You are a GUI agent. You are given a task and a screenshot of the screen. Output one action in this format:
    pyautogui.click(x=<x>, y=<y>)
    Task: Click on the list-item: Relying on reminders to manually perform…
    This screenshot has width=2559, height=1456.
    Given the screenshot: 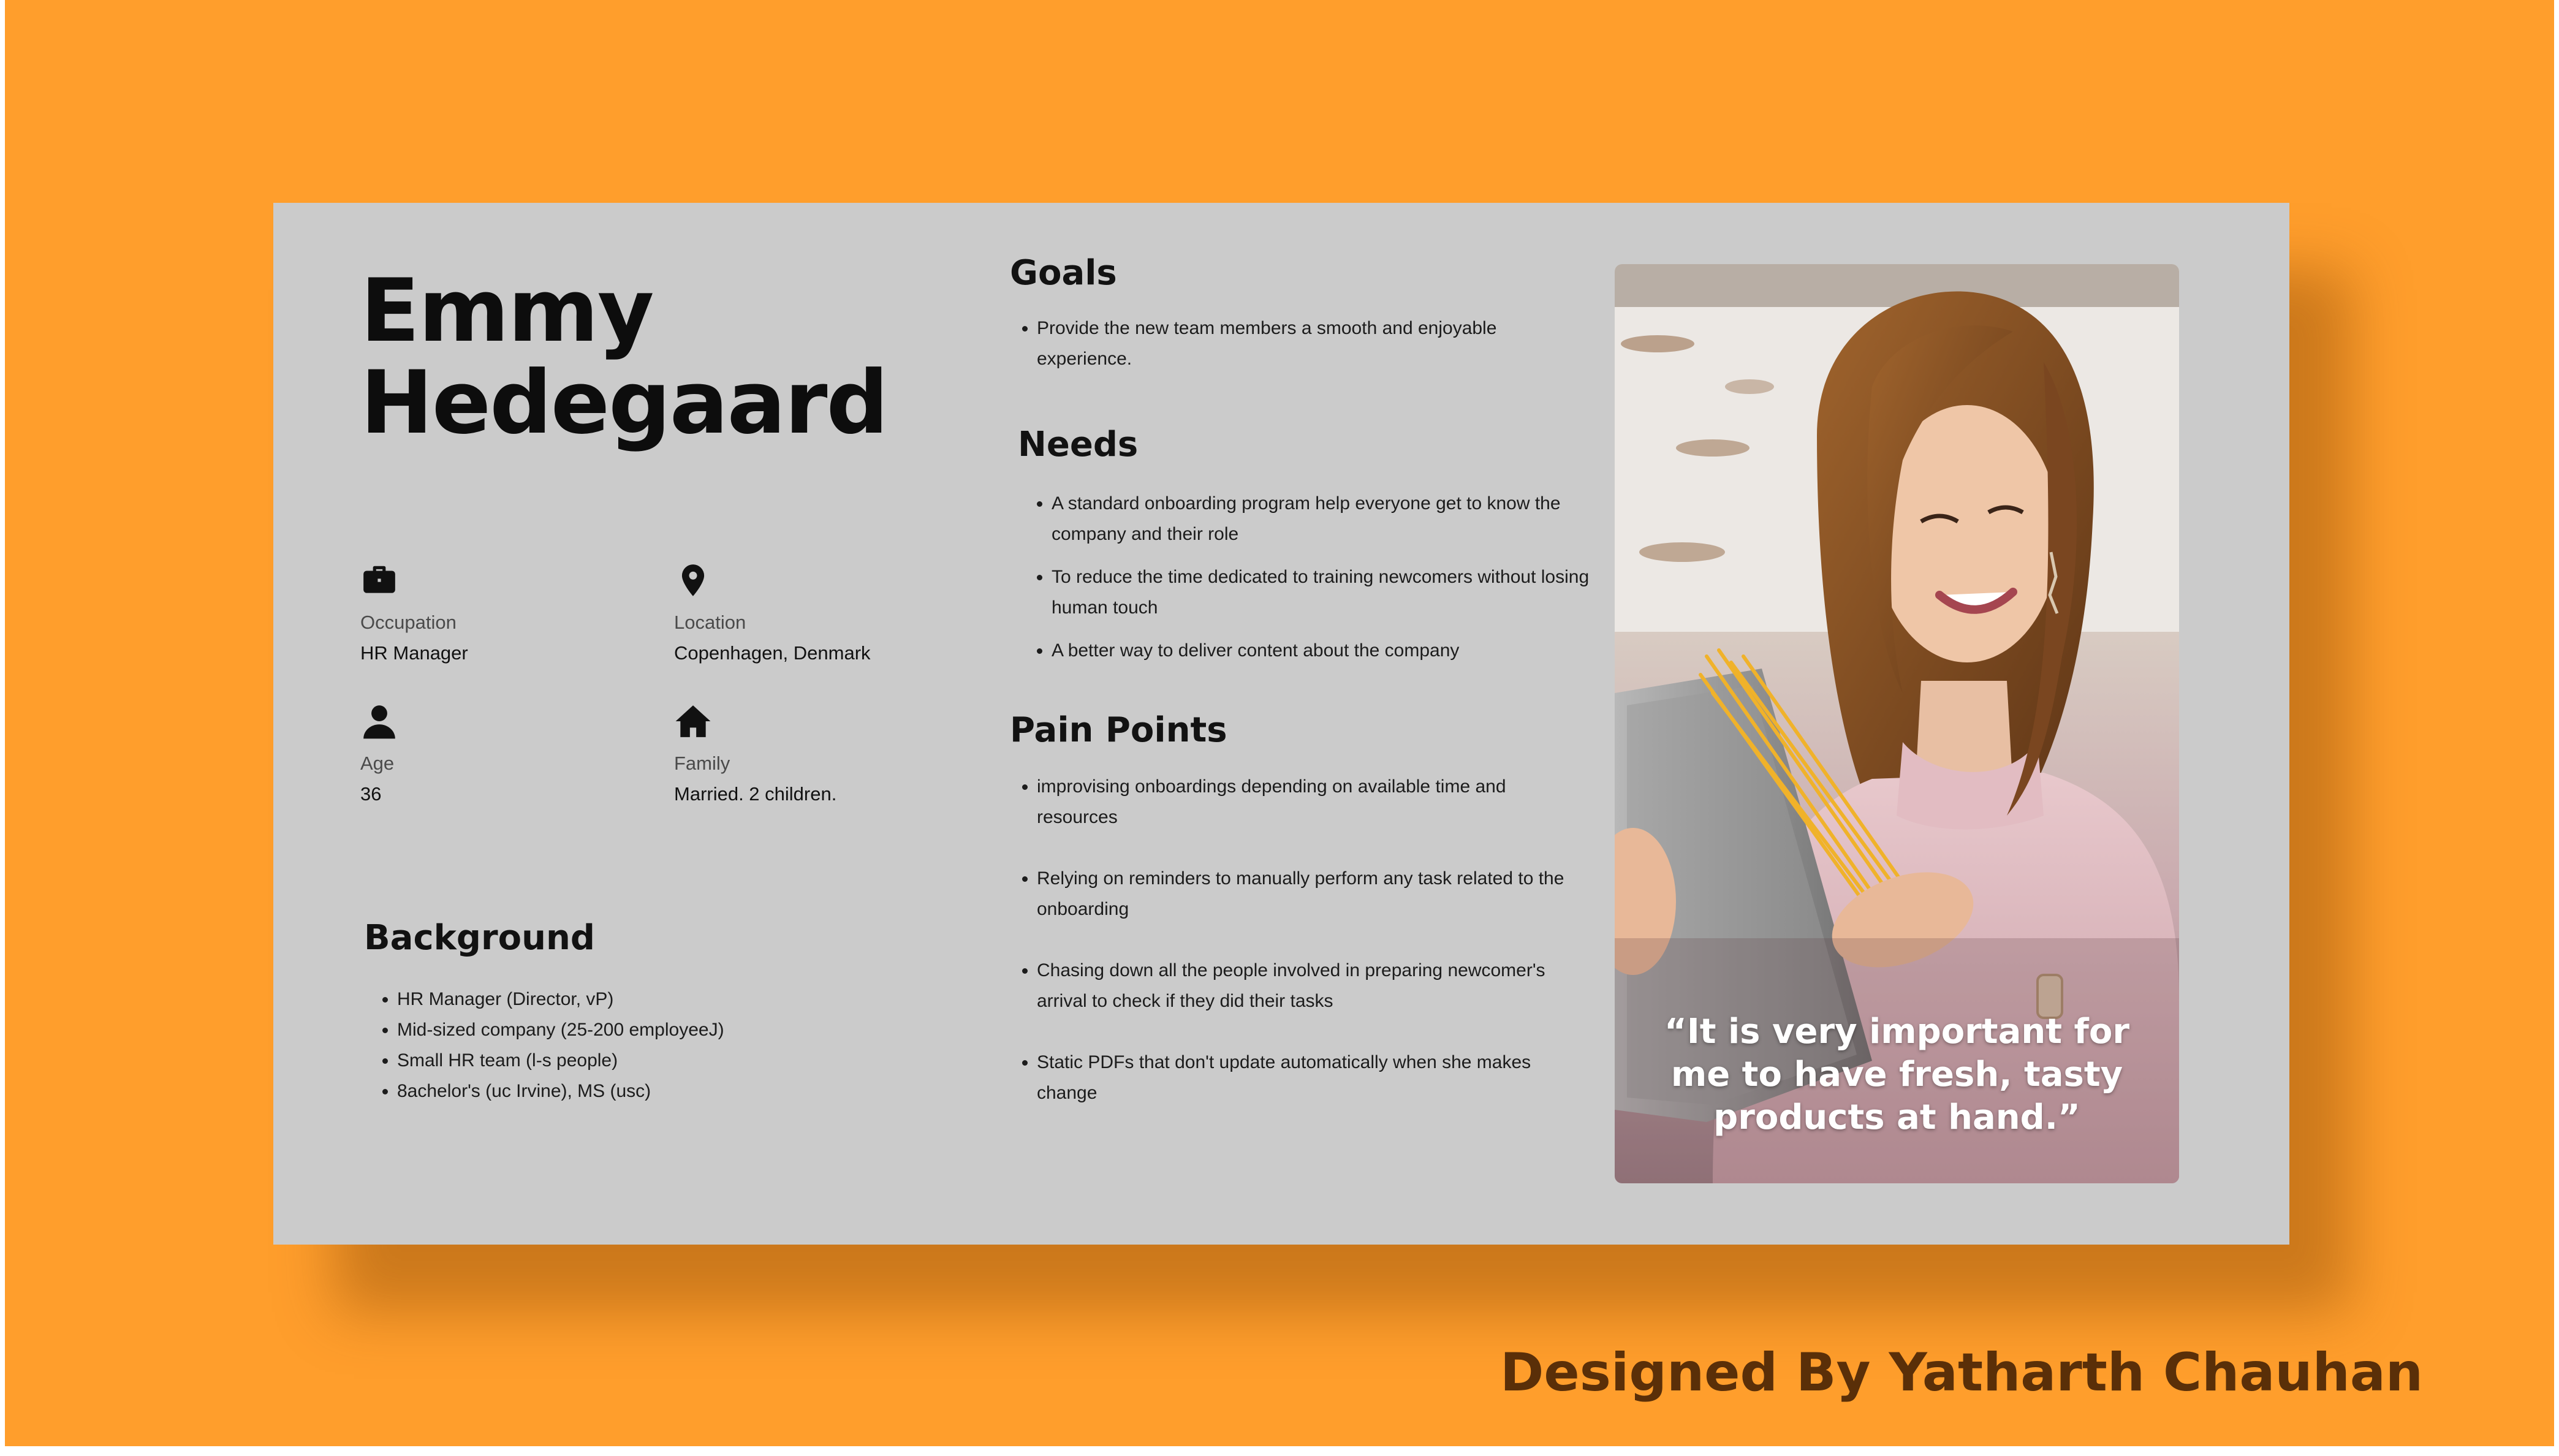 What is the action you would take?
    pyautogui.click(x=1313, y=894)
    